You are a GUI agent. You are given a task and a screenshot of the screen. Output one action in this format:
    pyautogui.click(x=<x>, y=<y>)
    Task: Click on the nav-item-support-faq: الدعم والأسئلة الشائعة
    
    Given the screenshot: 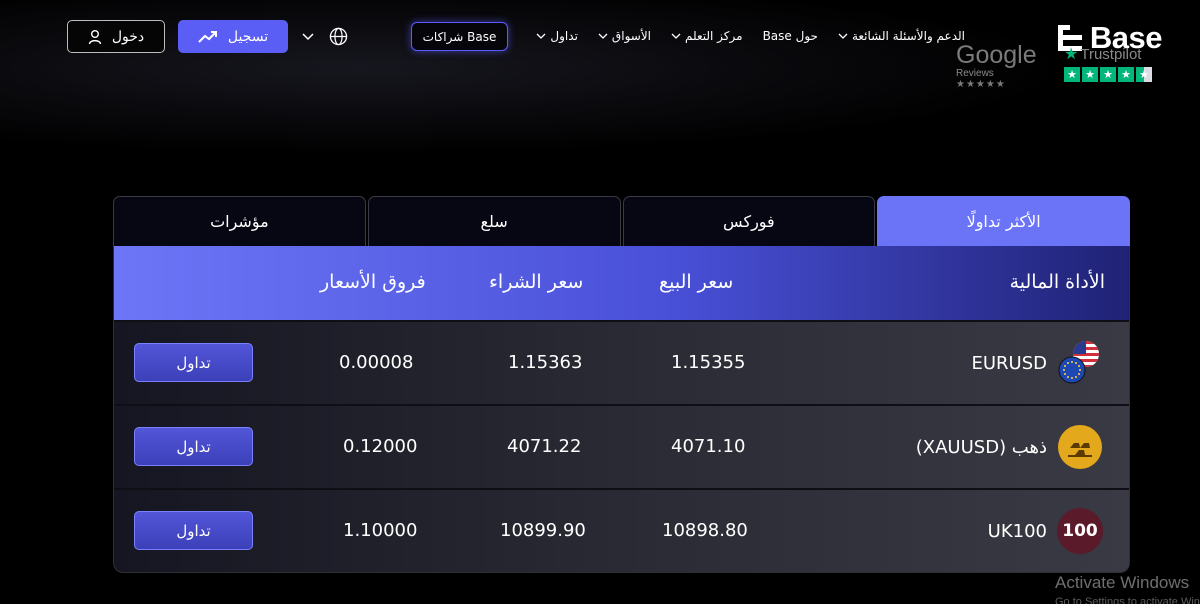 What is the action you would take?
    pyautogui.click(x=901, y=36)
    